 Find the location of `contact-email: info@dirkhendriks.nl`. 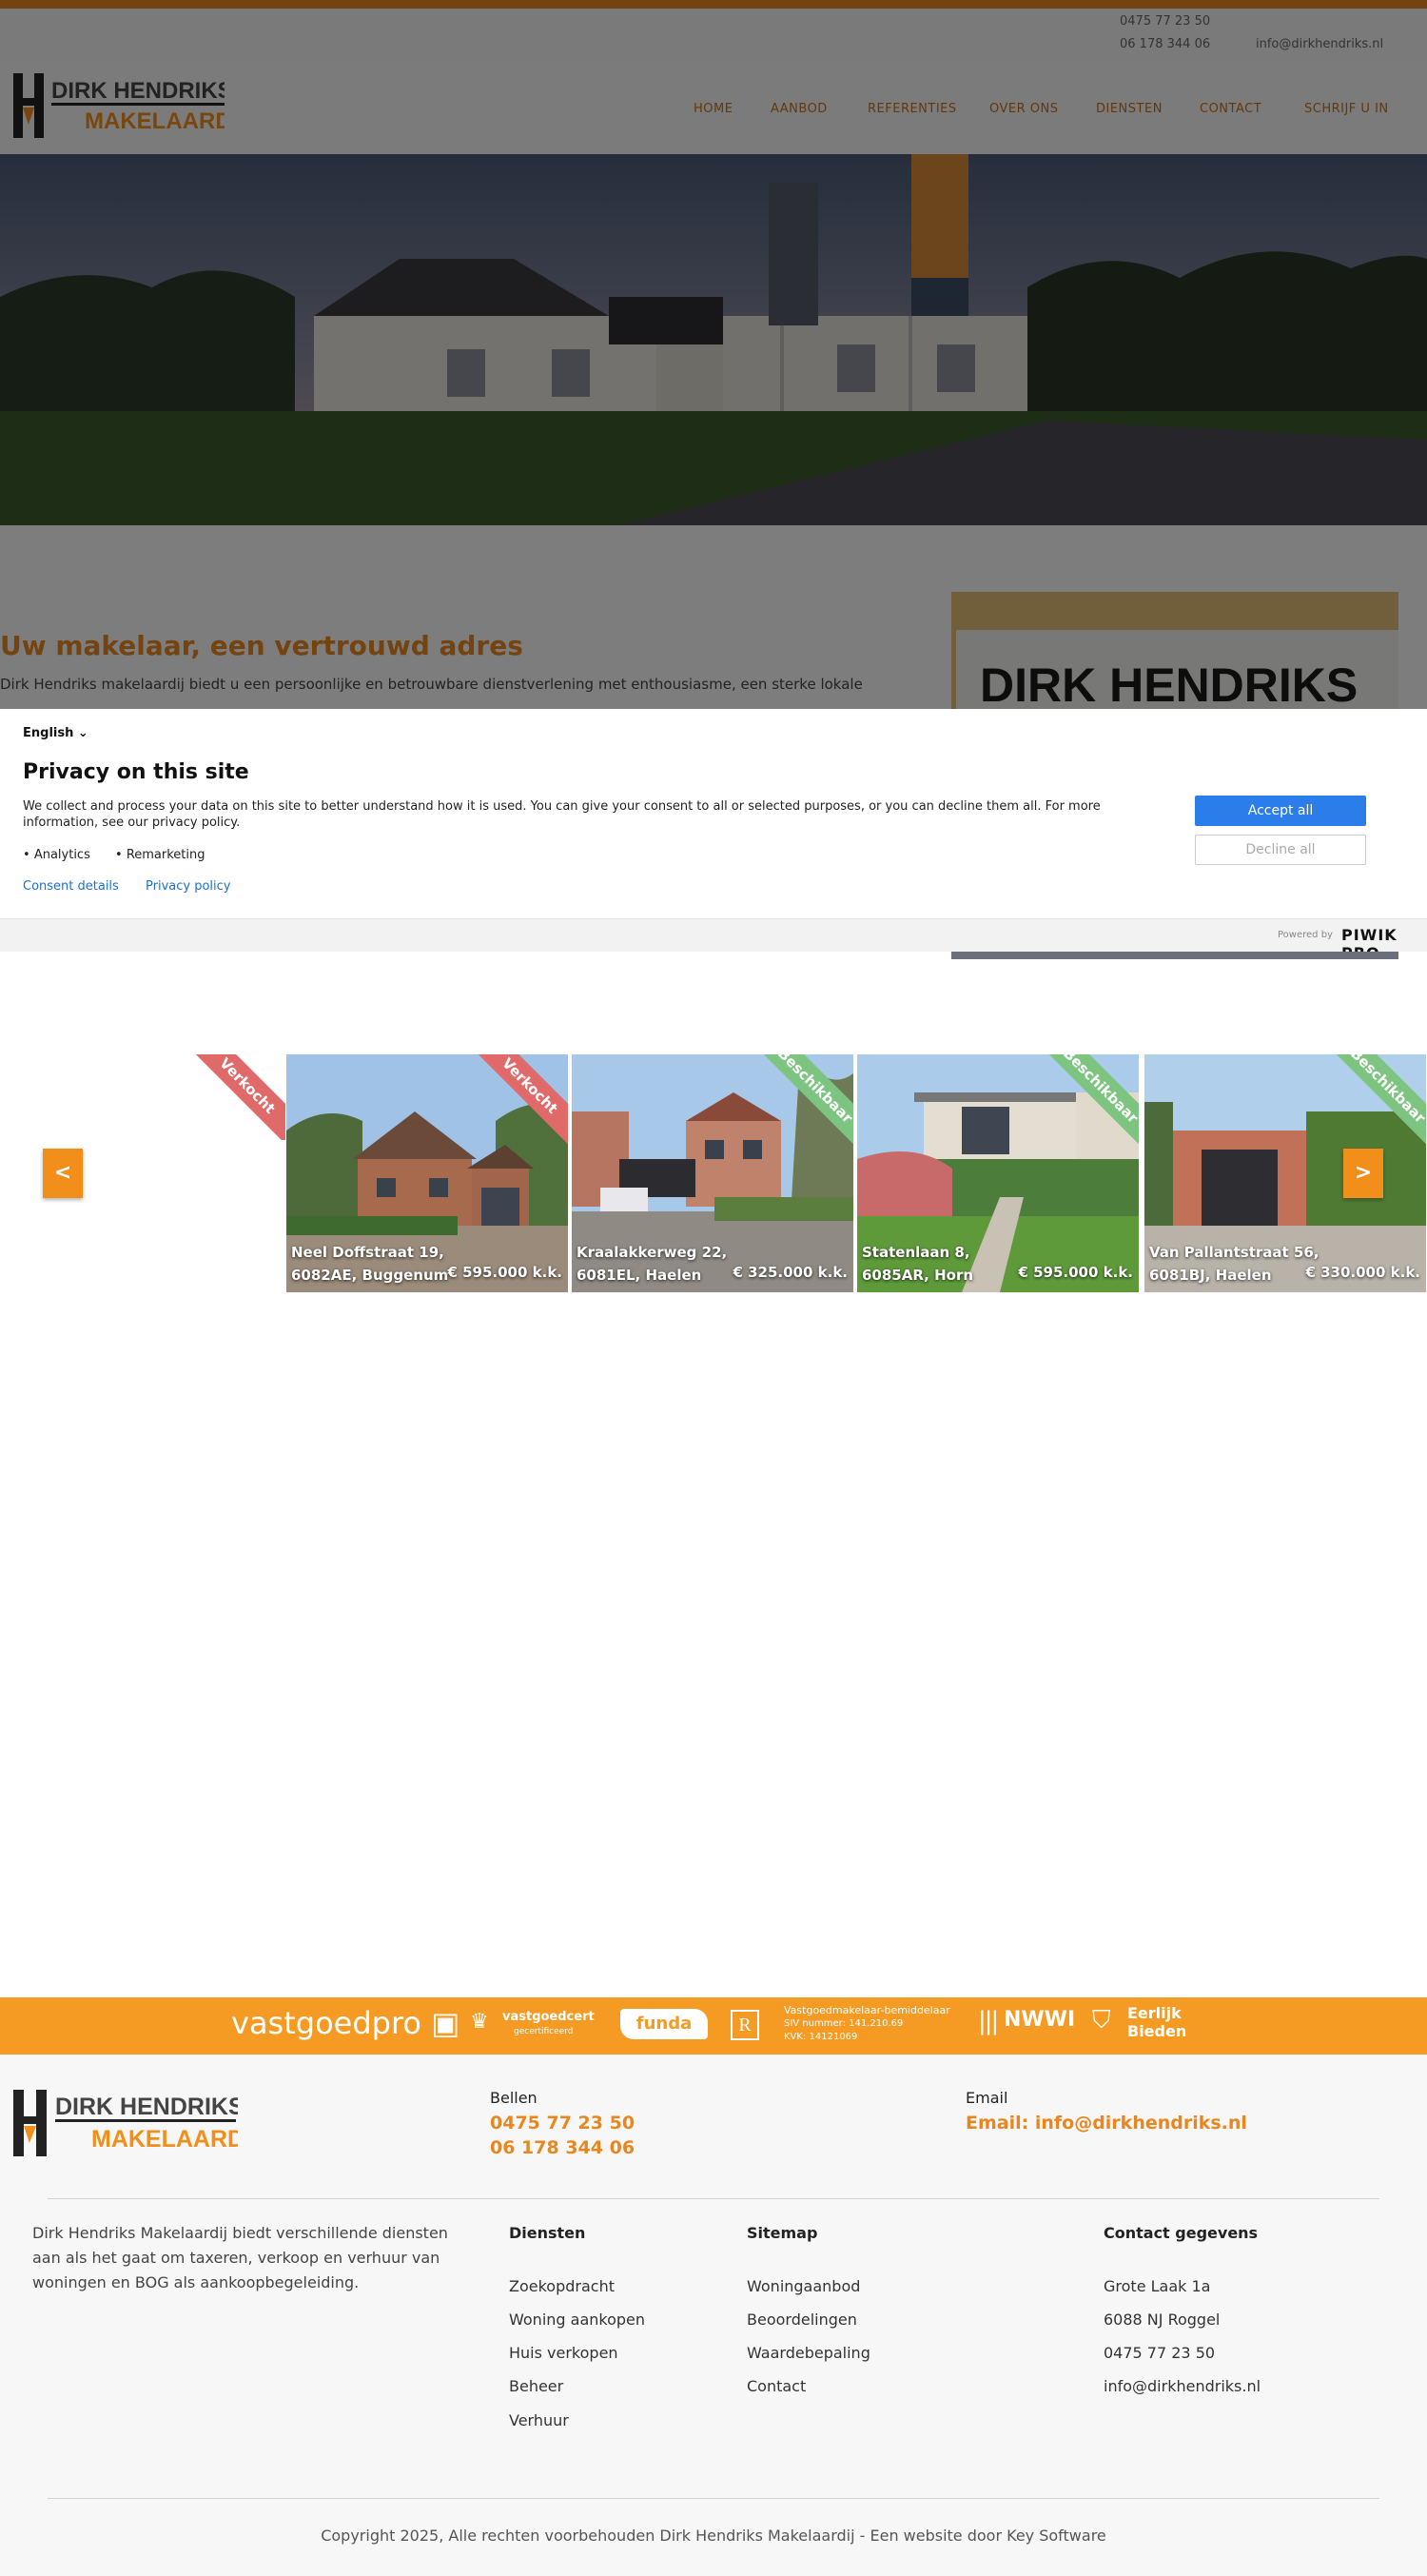

contact-email: info@dirkhendriks.nl is located at coordinates (1182, 2386).